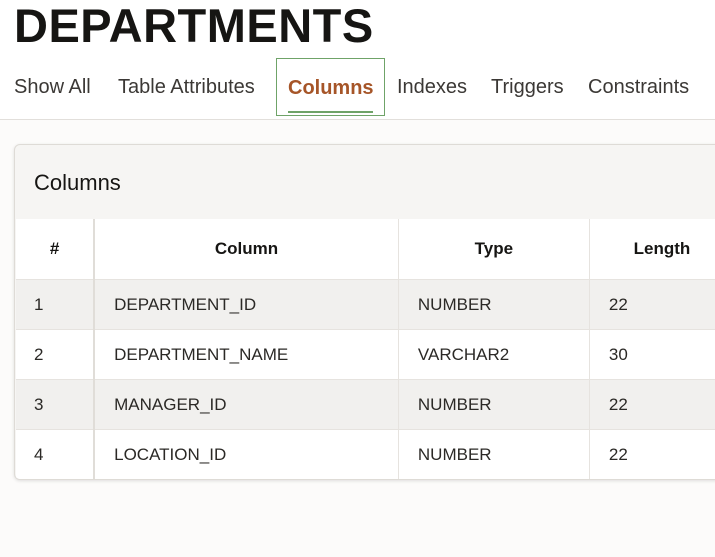  I want to click on tab-columns-label: Columns, so click(331, 88).